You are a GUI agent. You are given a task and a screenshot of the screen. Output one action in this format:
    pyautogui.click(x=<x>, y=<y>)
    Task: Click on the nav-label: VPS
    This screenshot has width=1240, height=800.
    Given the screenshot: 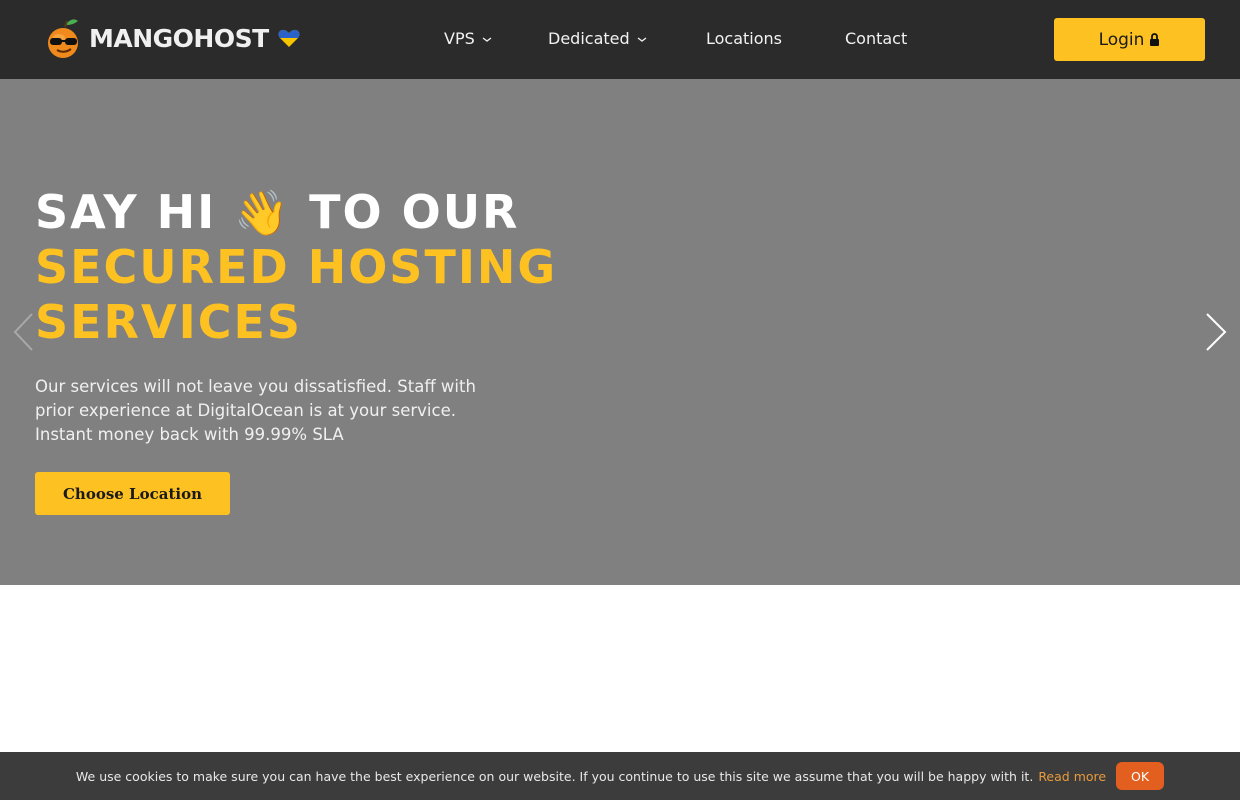 What is the action you would take?
    pyautogui.click(x=459, y=38)
    